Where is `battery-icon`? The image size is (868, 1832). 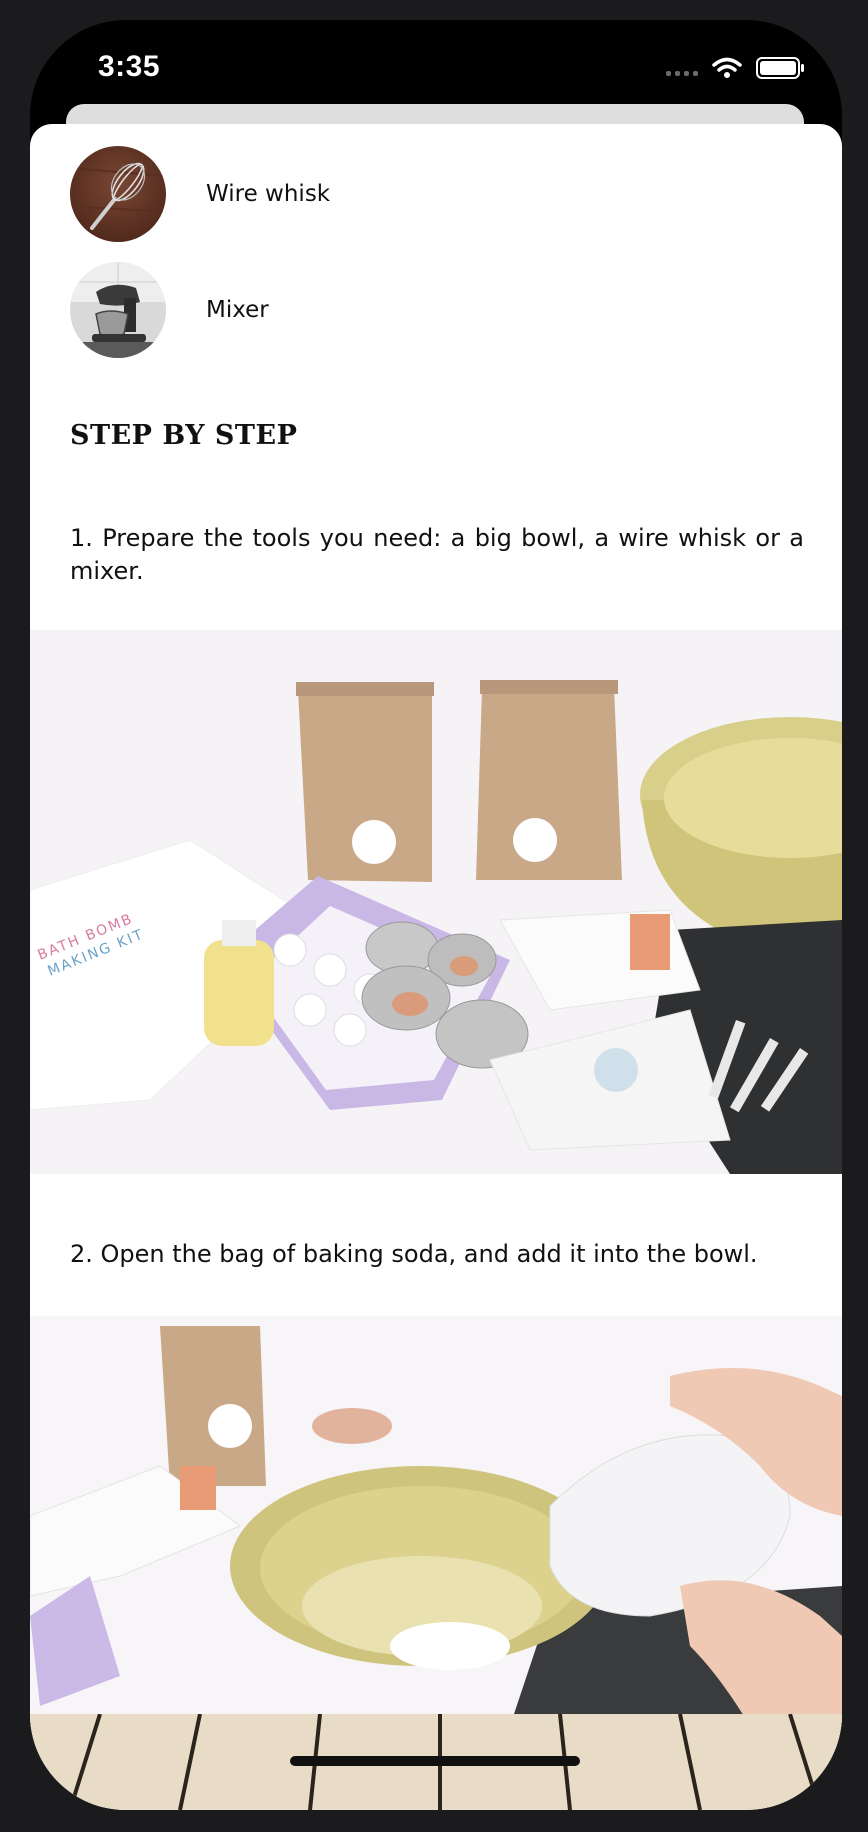
battery-icon is located at coordinates (780, 68).